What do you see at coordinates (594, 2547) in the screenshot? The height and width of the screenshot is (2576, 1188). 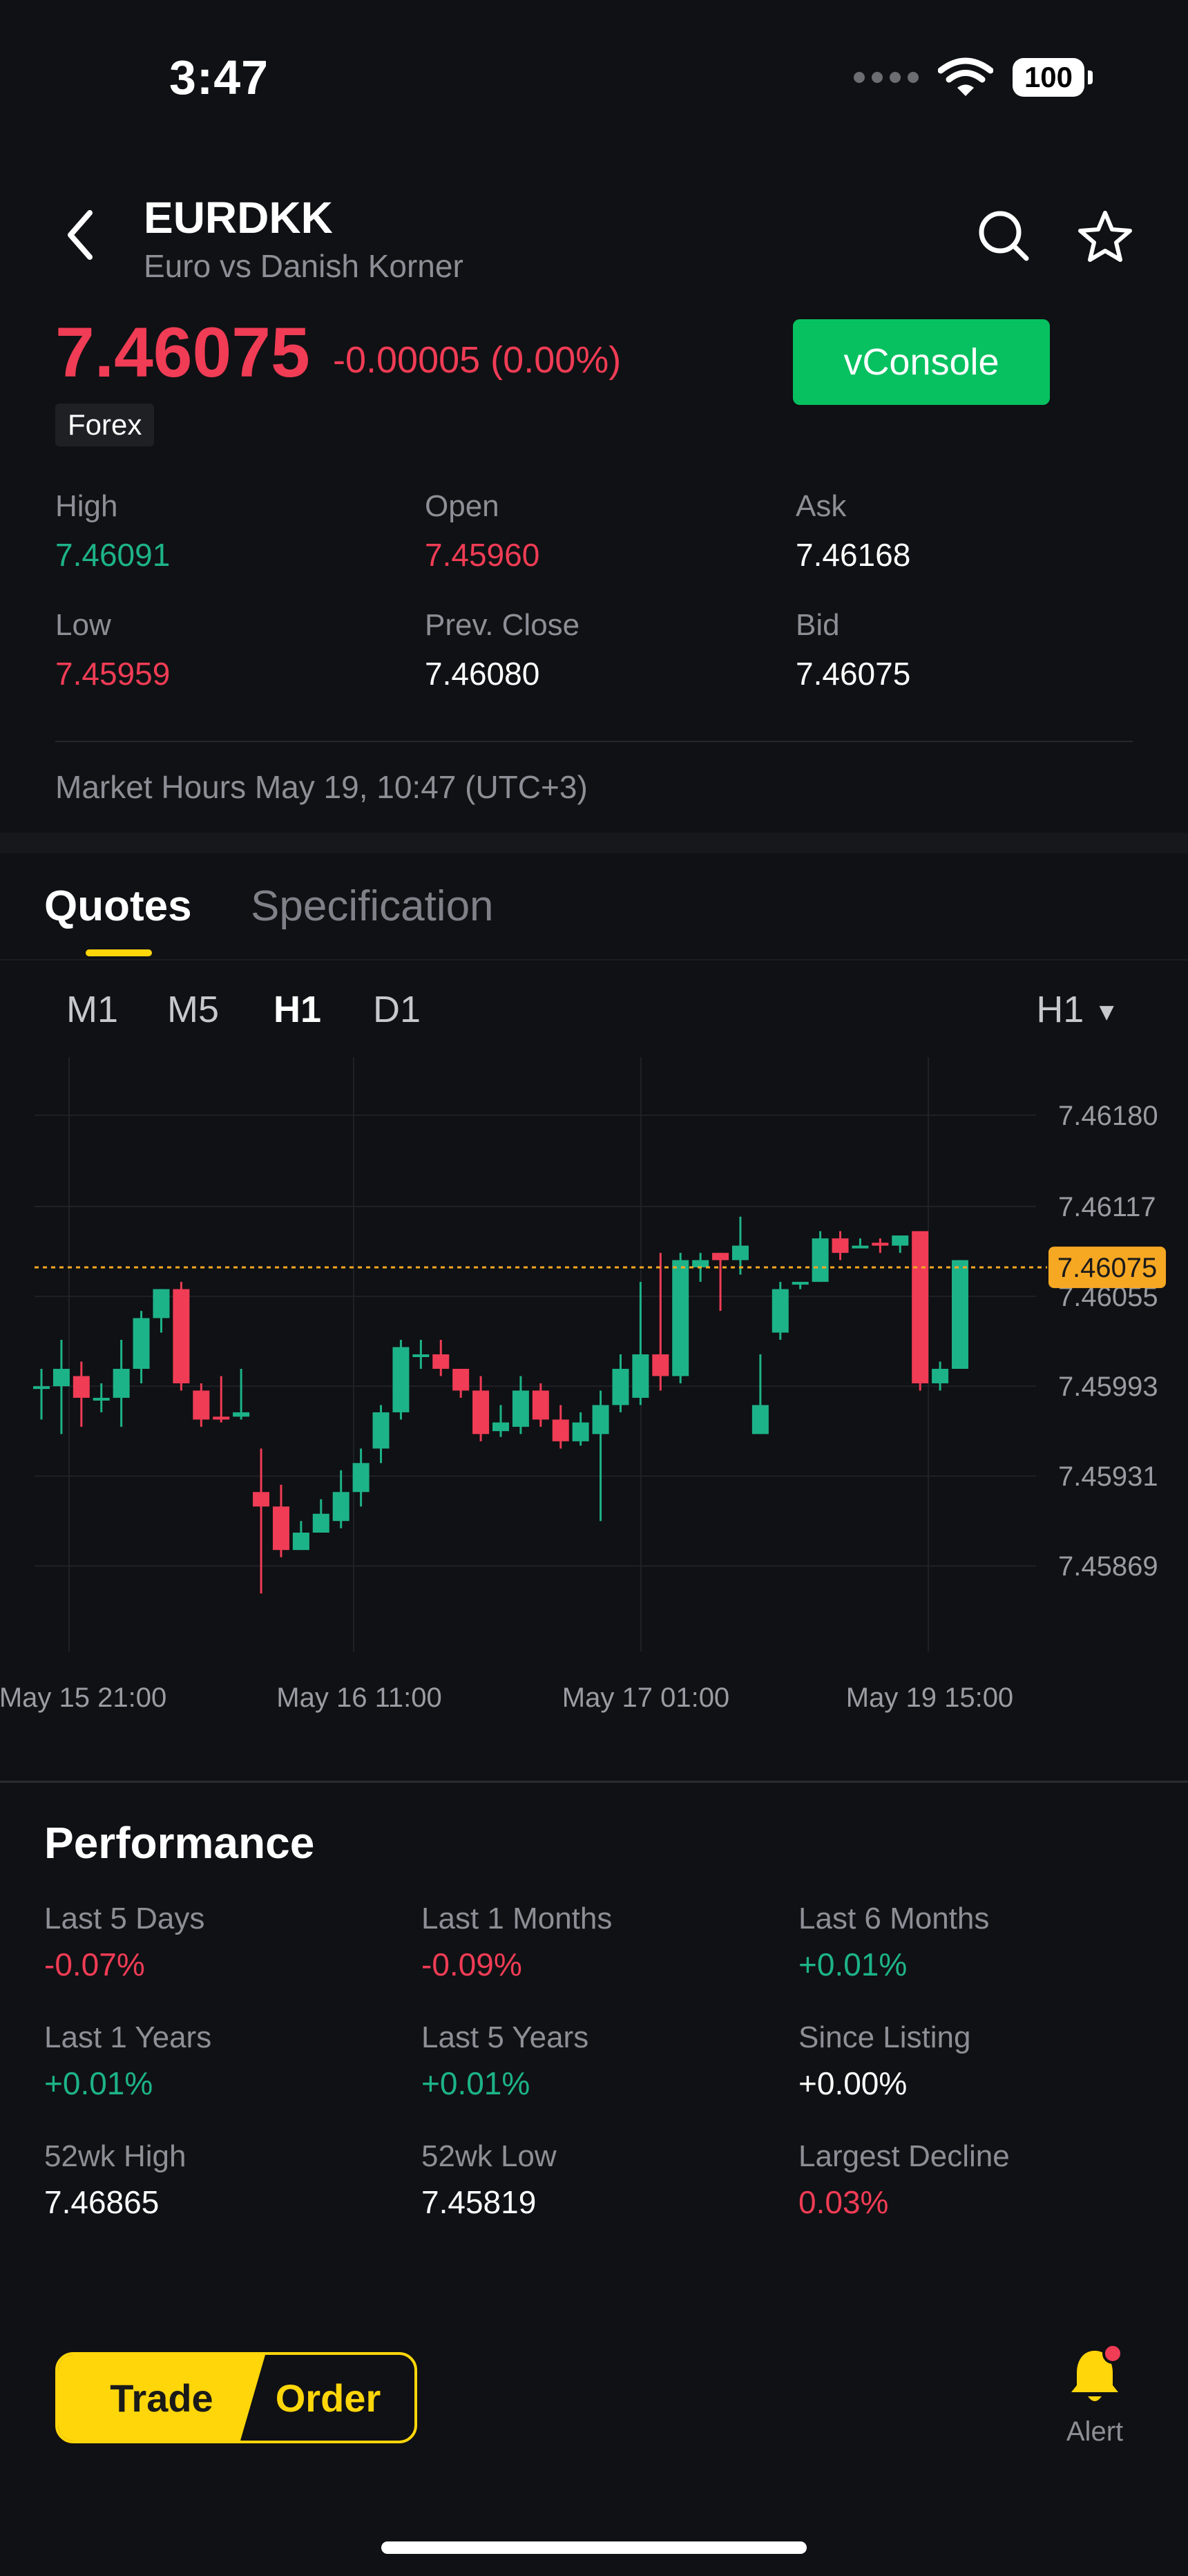 I see `home-indicator` at bounding box center [594, 2547].